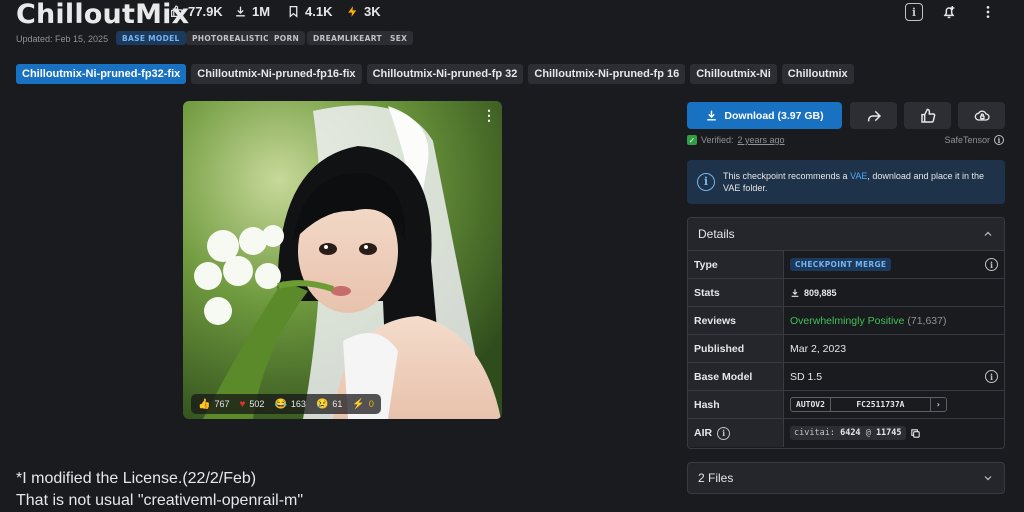 This screenshot has height=512, width=1024. I want to click on verified-label: Verified:, so click(717, 140).